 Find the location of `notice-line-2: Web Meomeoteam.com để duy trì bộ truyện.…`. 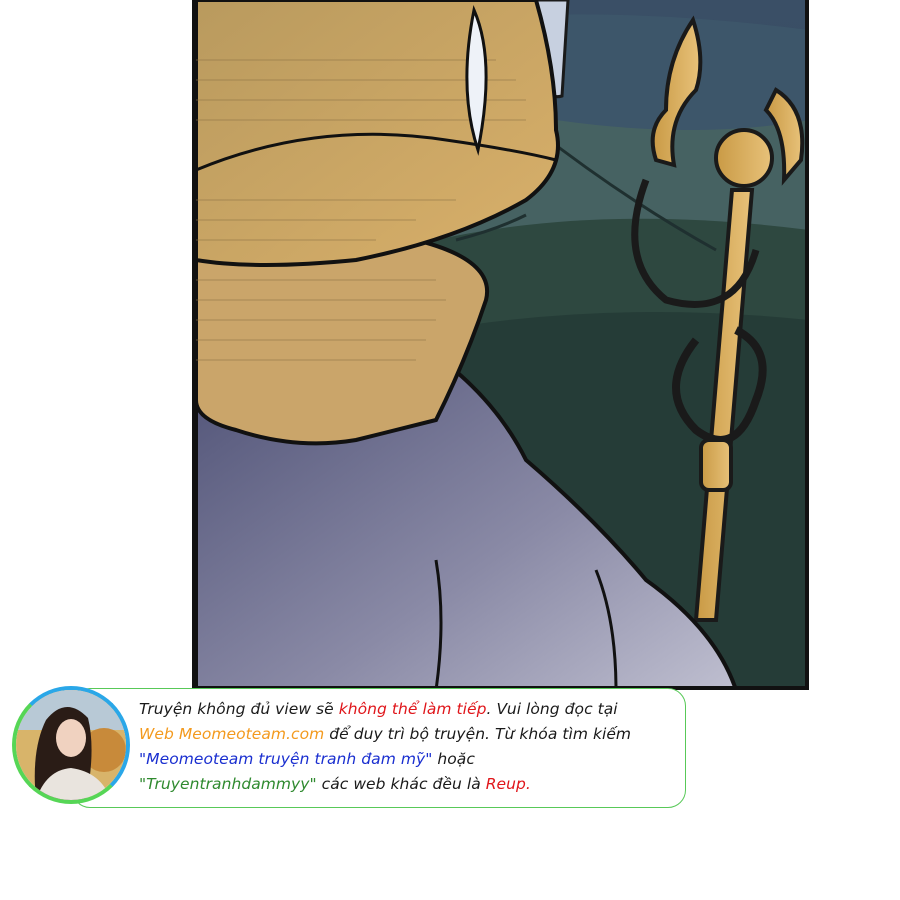

notice-line-2: Web Meomeoteam.com để duy trì bộ truyện.… is located at coordinates (413, 734).